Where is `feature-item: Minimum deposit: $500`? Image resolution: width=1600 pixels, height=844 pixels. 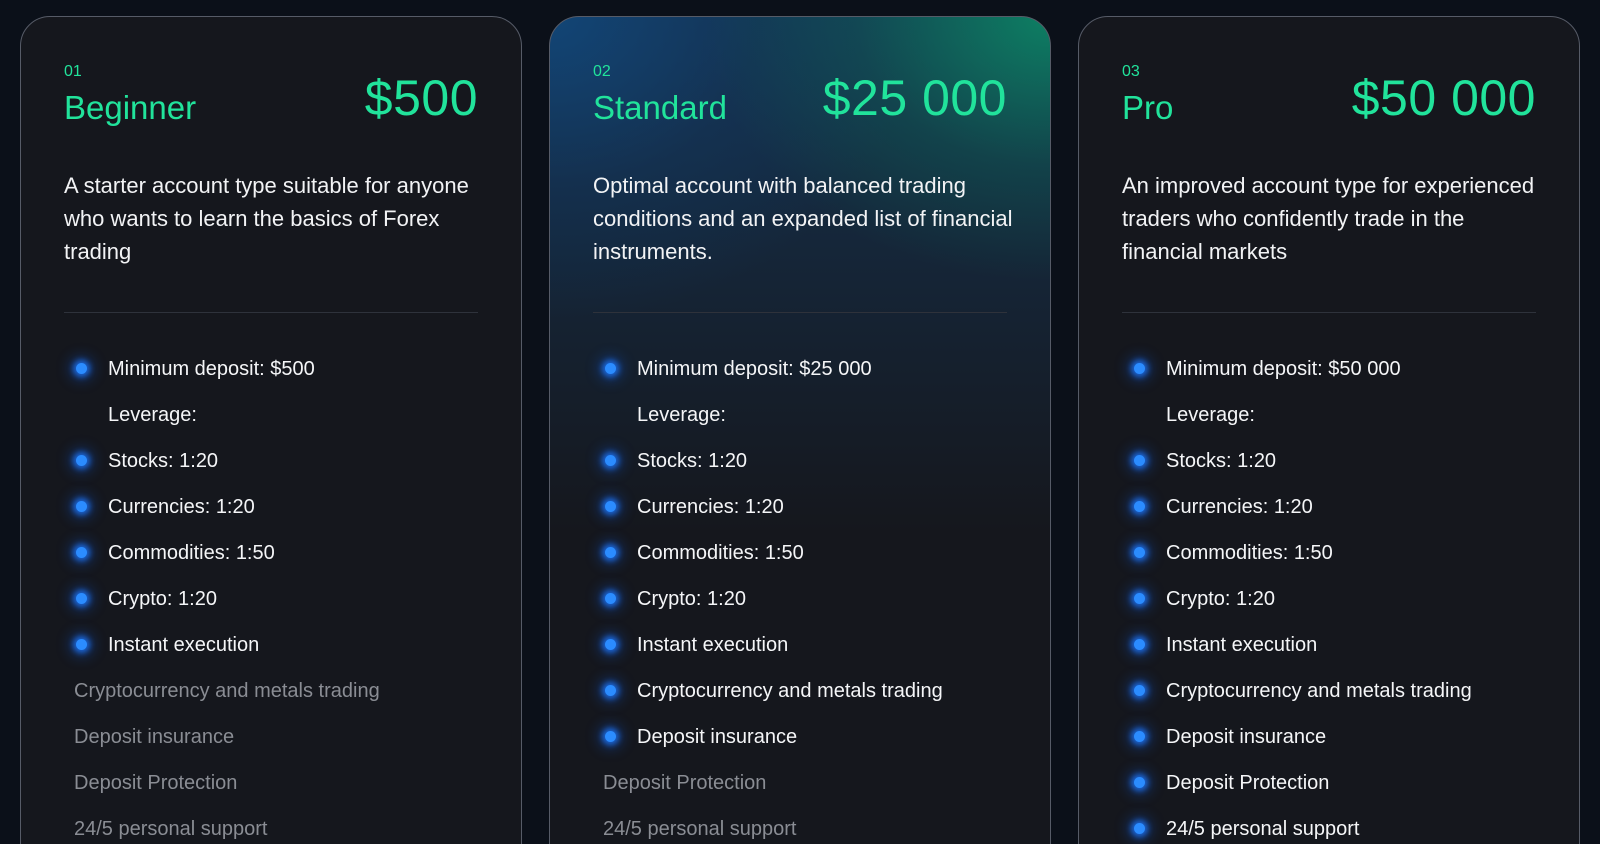 feature-item: Minimum deposit: $500 is located at coordinates (274, 377).